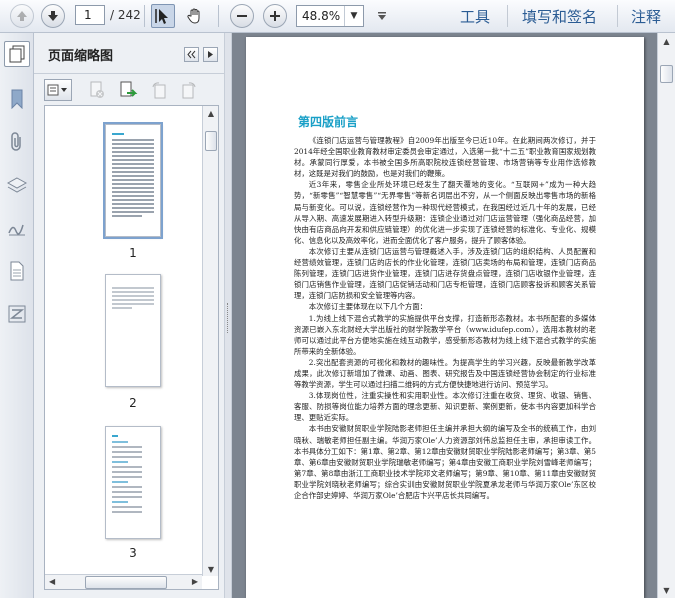  I want to click on document-icon, so click(16, 270).